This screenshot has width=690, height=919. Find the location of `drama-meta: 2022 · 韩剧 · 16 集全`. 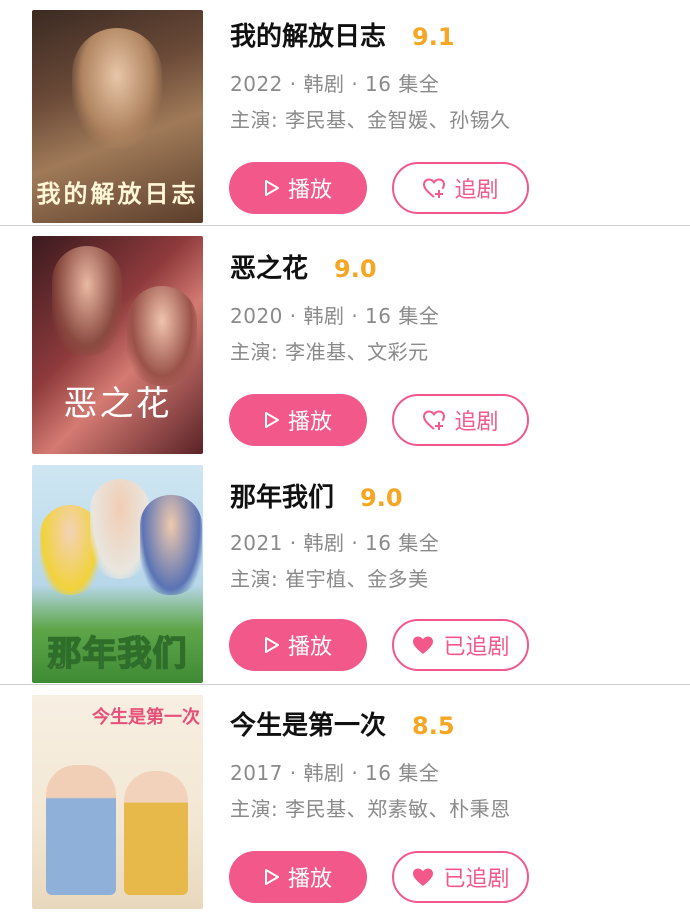

drama-meta: 2022 · 韩剧 · 16 集全 is located at coordinates (335, 84).